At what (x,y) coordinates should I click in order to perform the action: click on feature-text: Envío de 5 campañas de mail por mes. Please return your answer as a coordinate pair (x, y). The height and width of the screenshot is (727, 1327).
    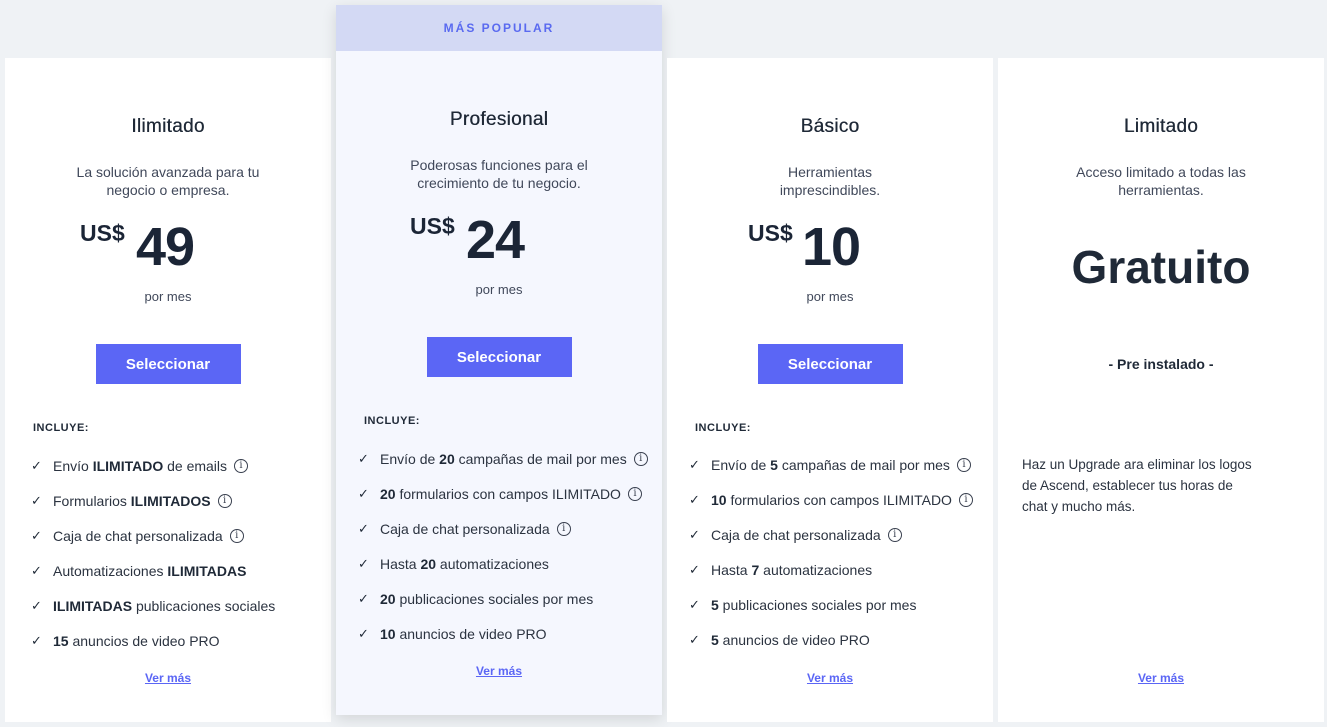
    Looking at the image, I should click on (830, 464).